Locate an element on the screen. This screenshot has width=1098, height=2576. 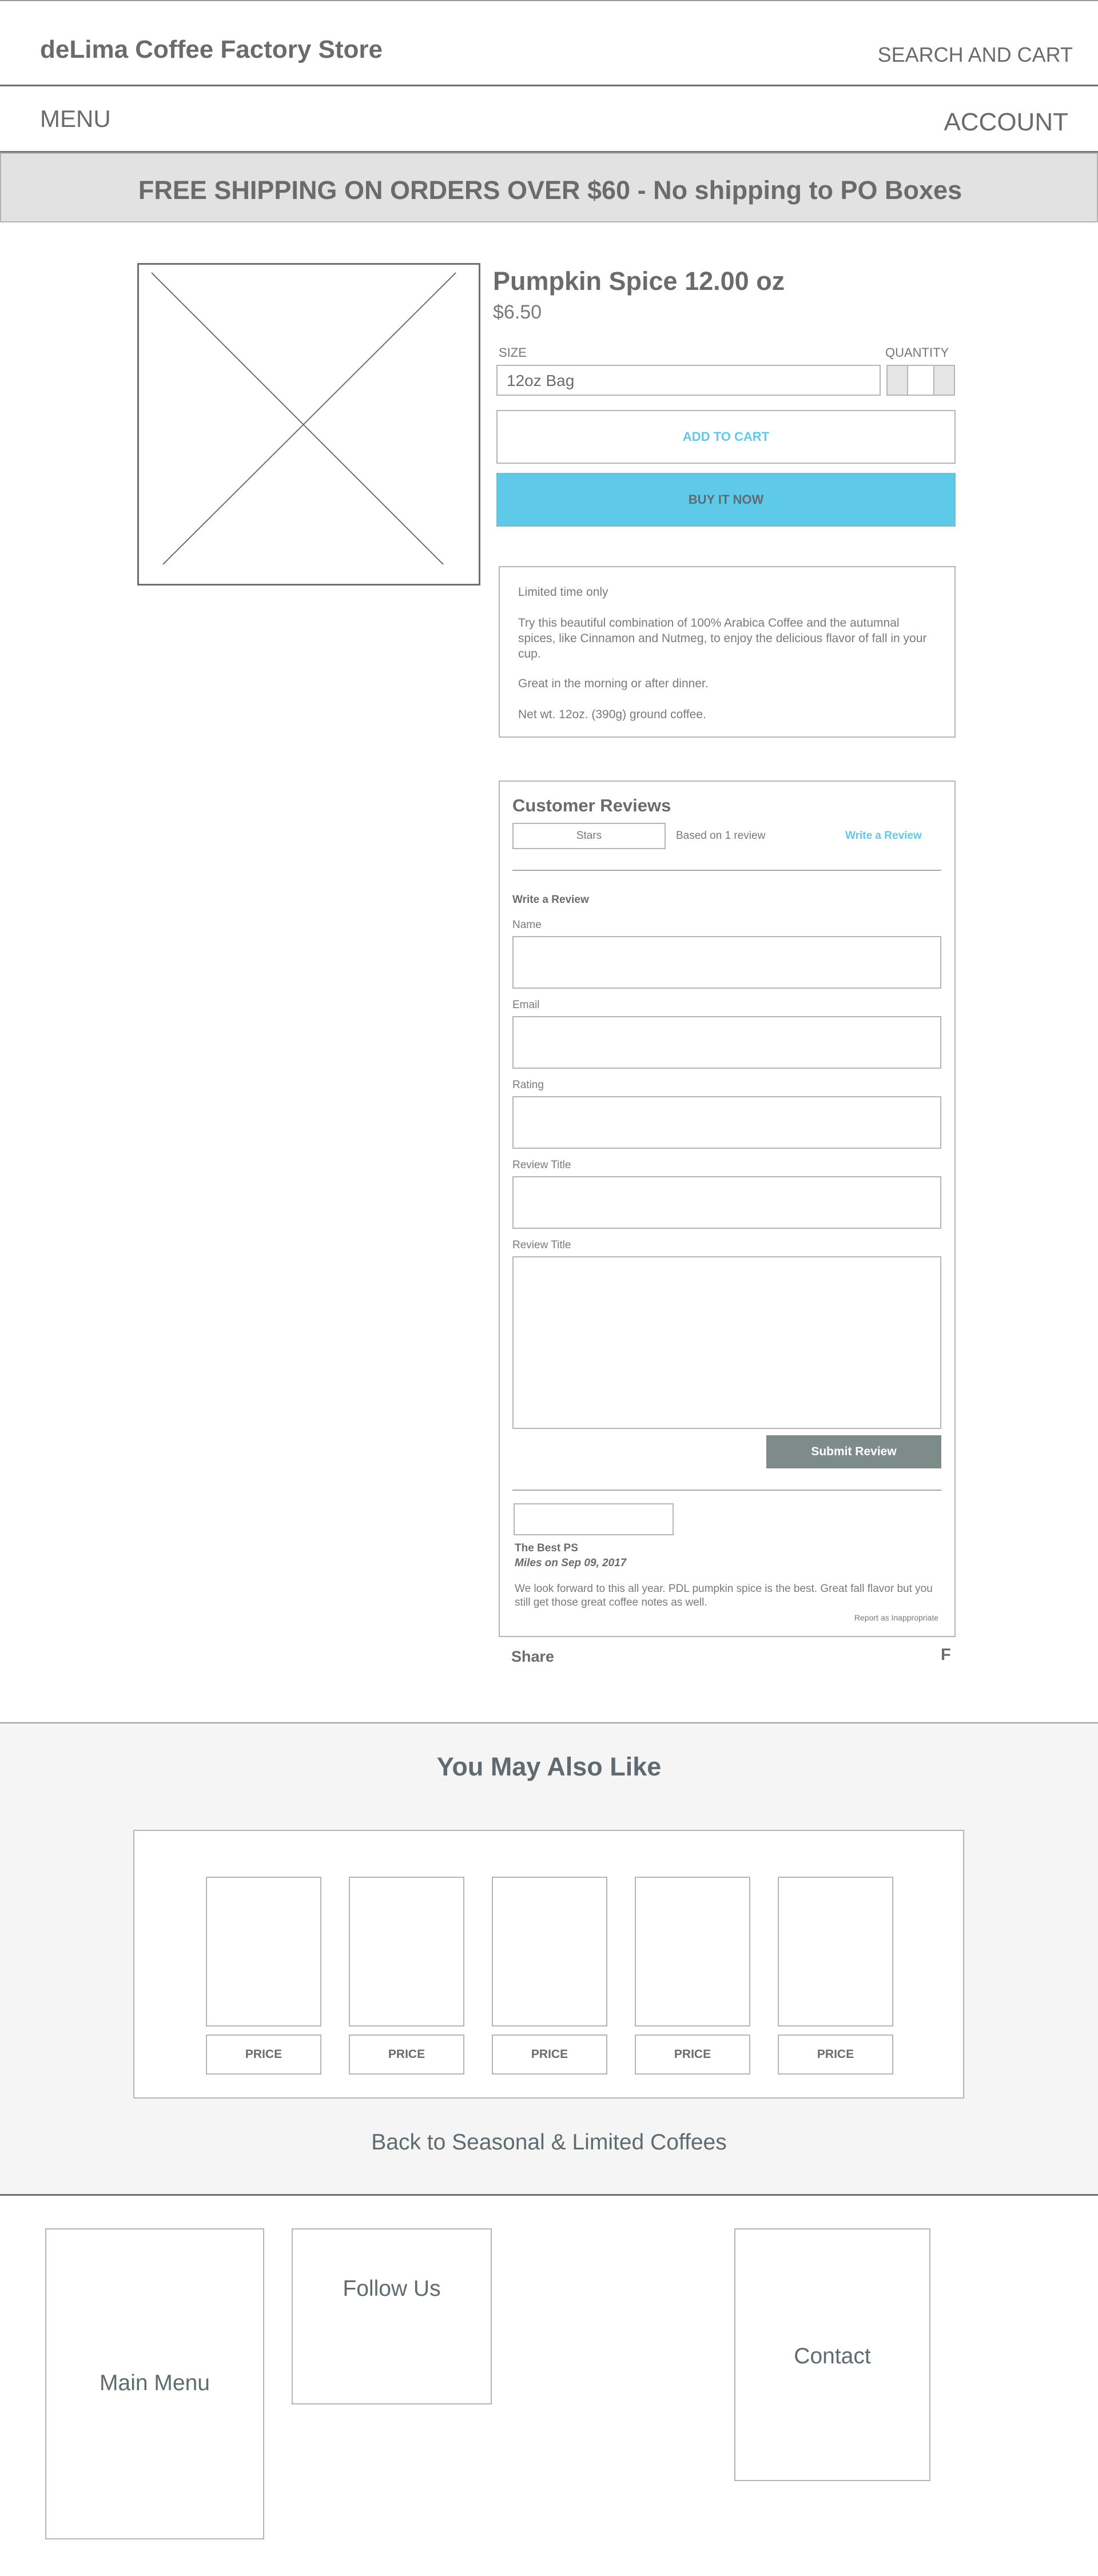
footer-follow-us: Follow Us is located at coordinates (392, 2316).